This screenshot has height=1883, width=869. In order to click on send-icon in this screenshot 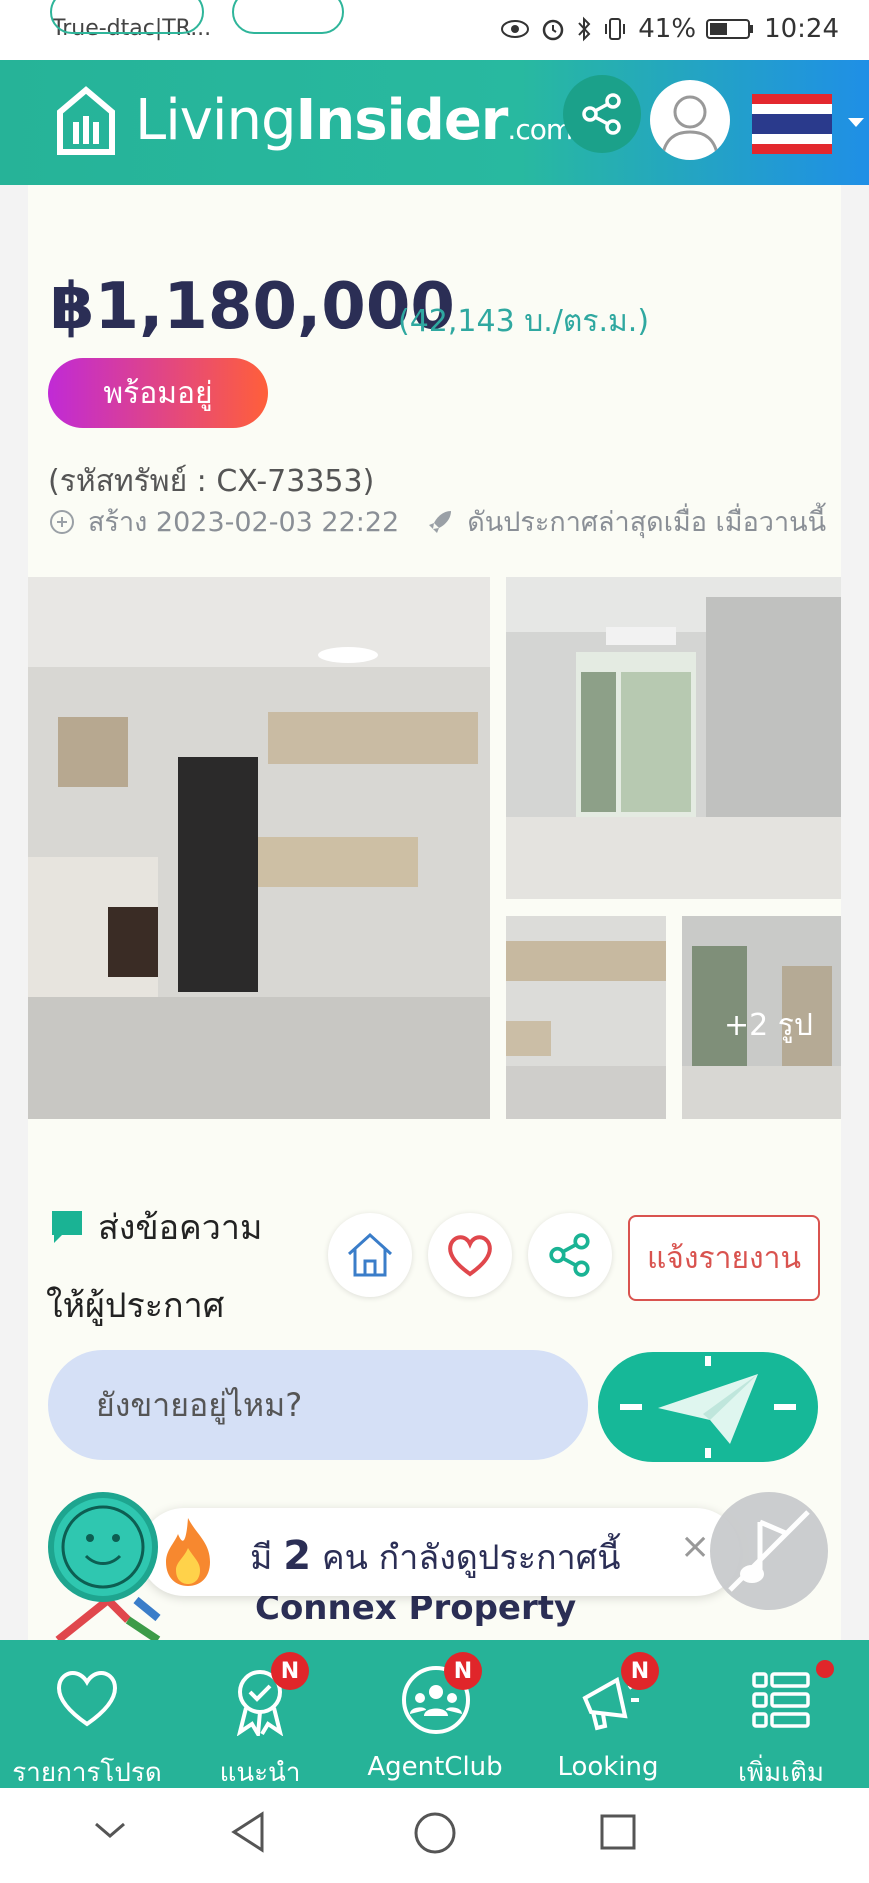, I will do `click(708, 1407)`.